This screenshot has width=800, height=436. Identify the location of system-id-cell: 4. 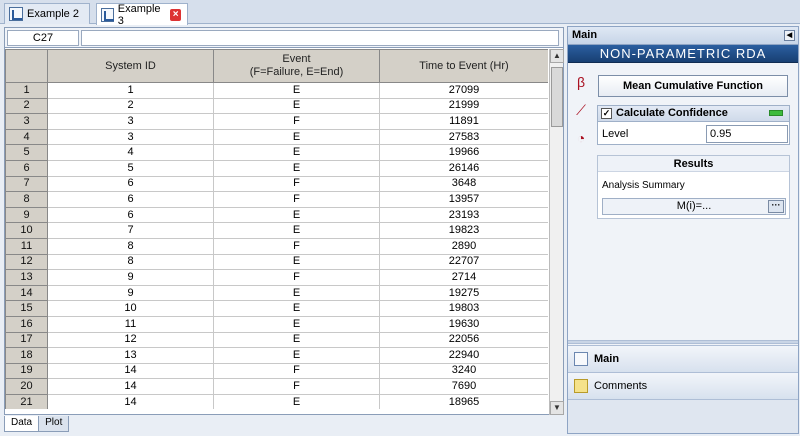
(130, 152).